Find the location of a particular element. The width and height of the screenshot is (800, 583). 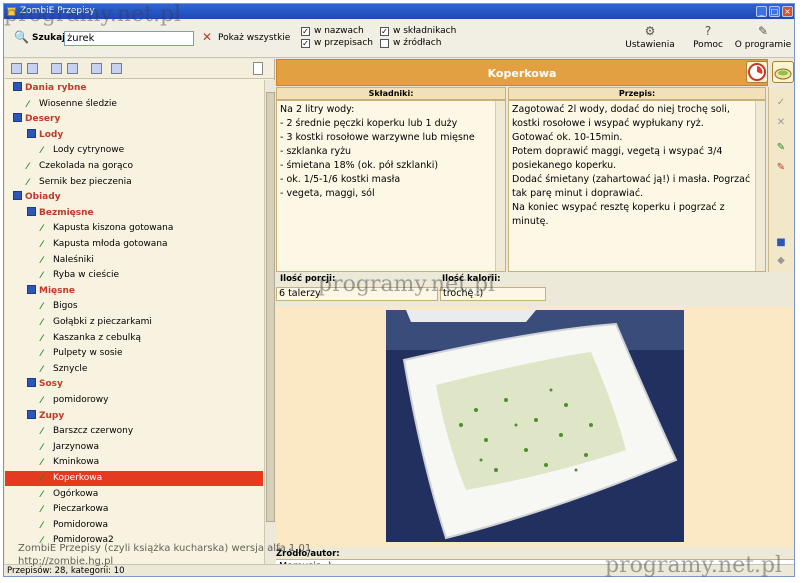

checkbox-in-names is located at coordinates (305, 31).